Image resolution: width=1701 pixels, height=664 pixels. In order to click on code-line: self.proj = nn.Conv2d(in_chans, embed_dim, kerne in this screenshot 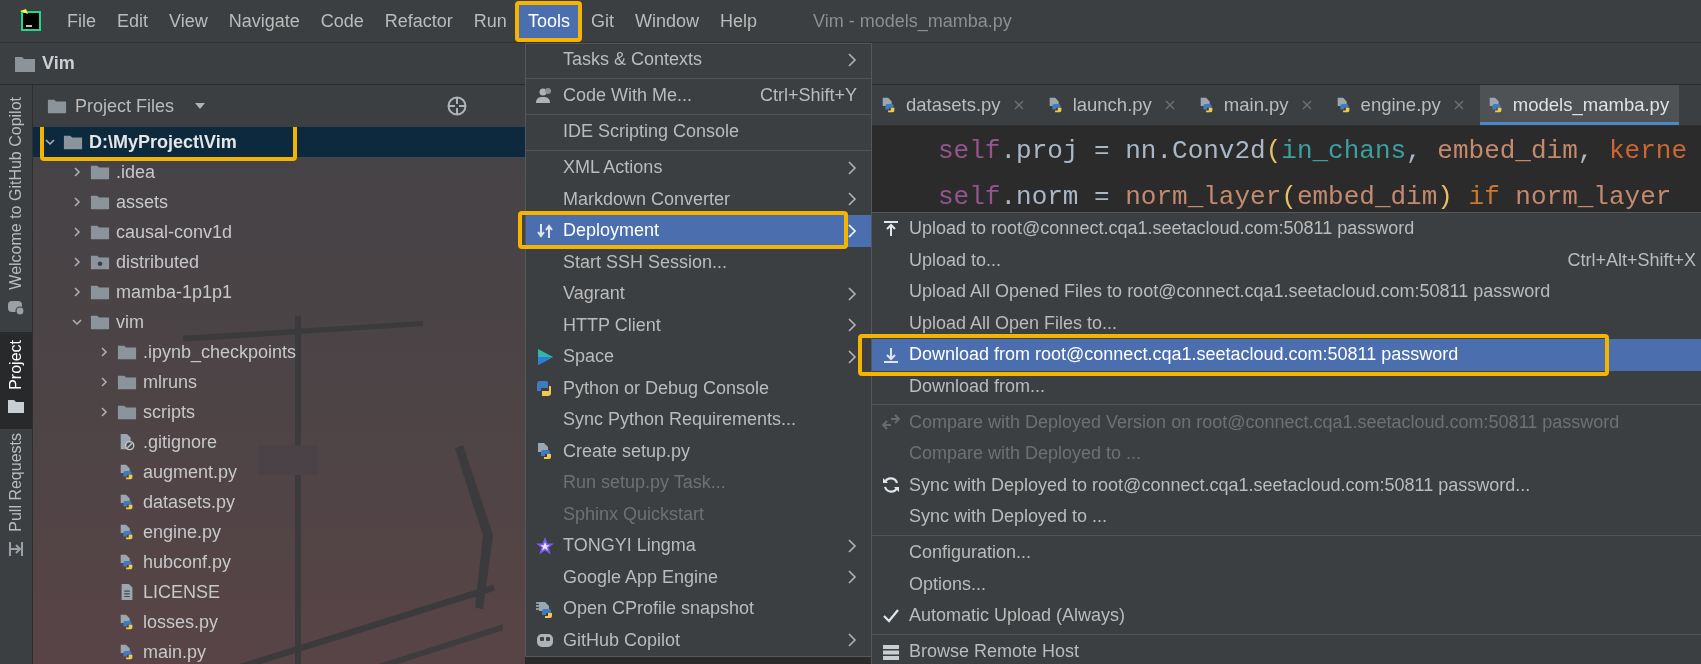, I will do `click(1313, 151)`.